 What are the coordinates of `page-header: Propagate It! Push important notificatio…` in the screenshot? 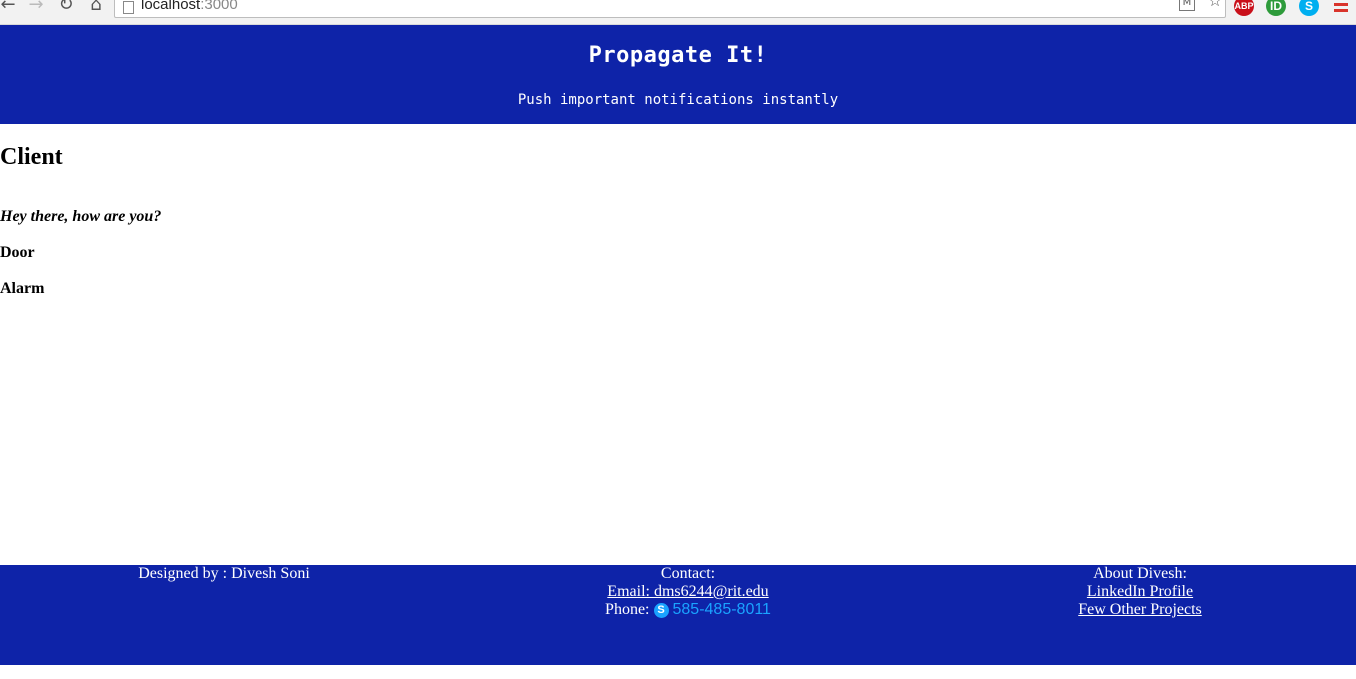 It's located at (678, 74).